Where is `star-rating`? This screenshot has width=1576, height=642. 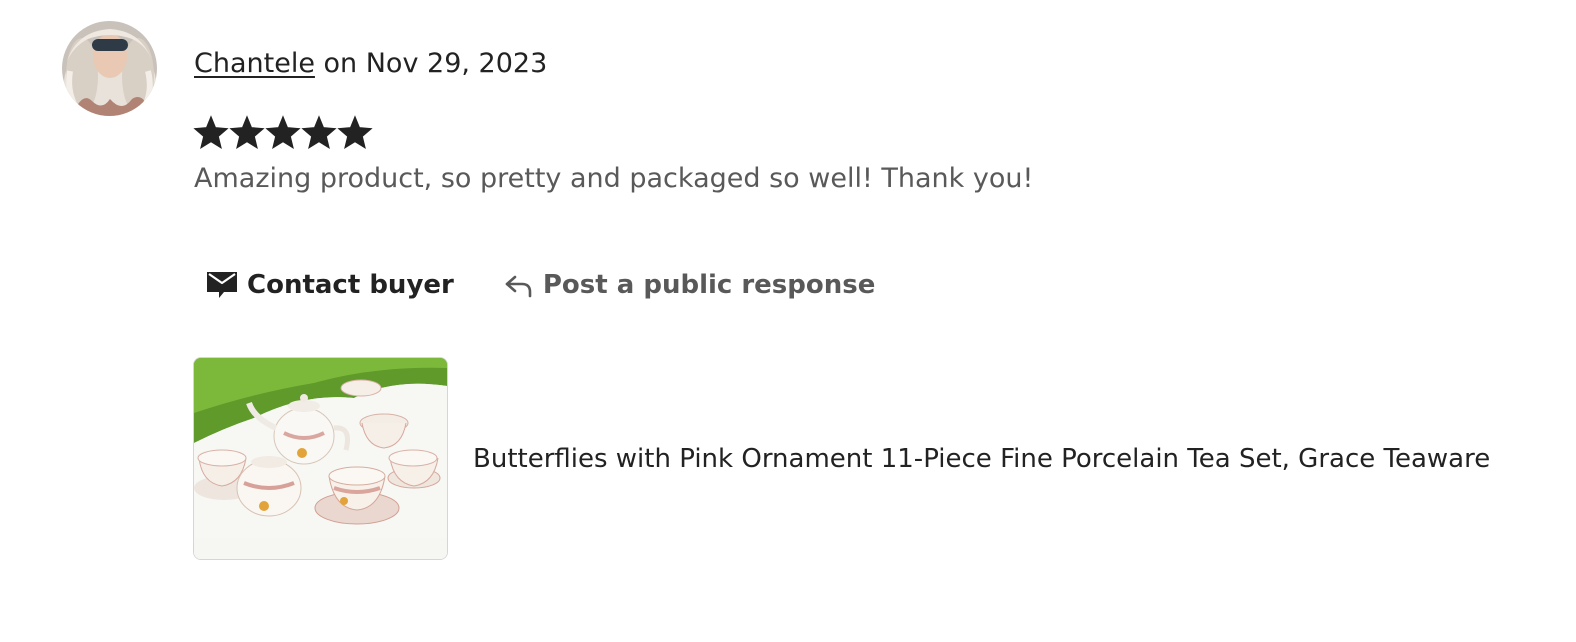 star-rating is located at coordinates (283, 133).